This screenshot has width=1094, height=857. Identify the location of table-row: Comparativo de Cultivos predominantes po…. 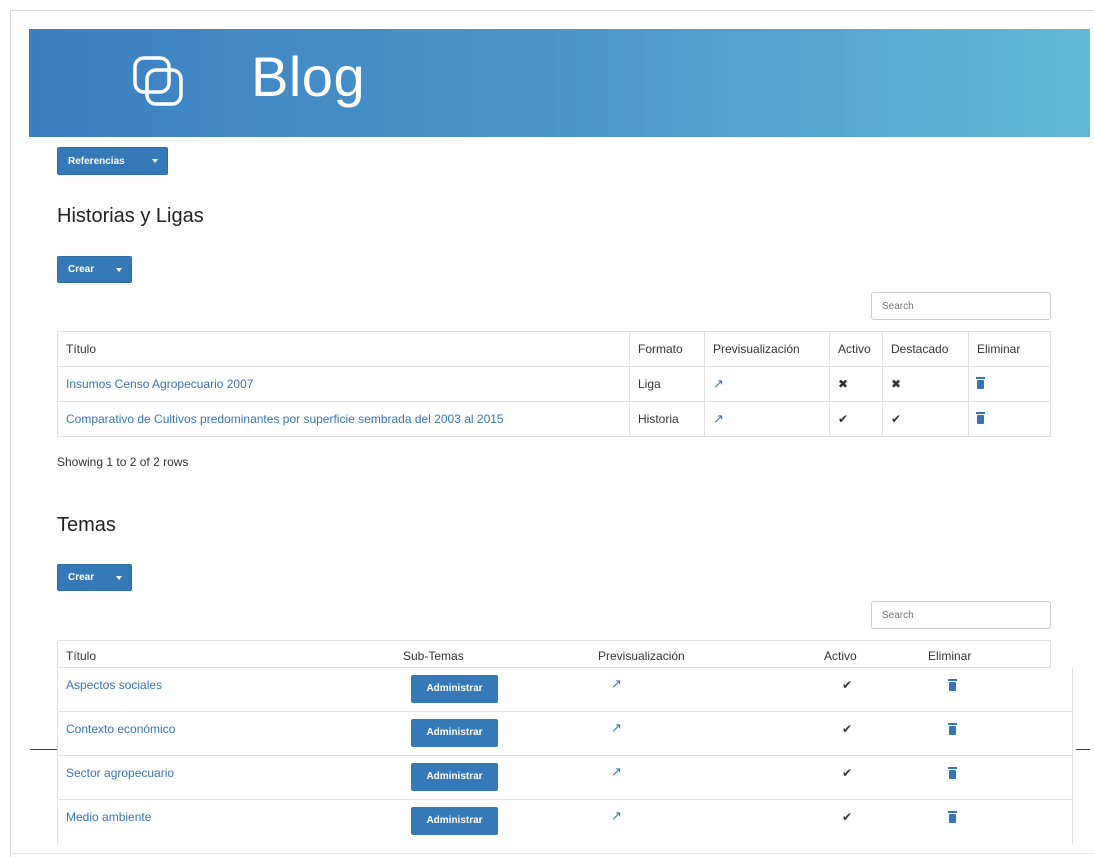
(554, 419).